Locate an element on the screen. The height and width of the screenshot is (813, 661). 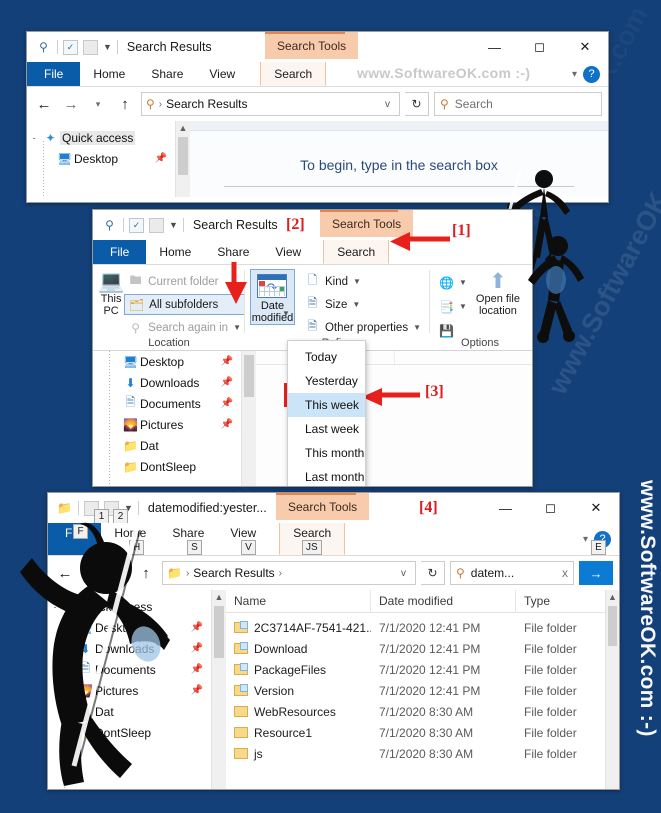
column-header-type: Type is located at coordinates (560, 601).